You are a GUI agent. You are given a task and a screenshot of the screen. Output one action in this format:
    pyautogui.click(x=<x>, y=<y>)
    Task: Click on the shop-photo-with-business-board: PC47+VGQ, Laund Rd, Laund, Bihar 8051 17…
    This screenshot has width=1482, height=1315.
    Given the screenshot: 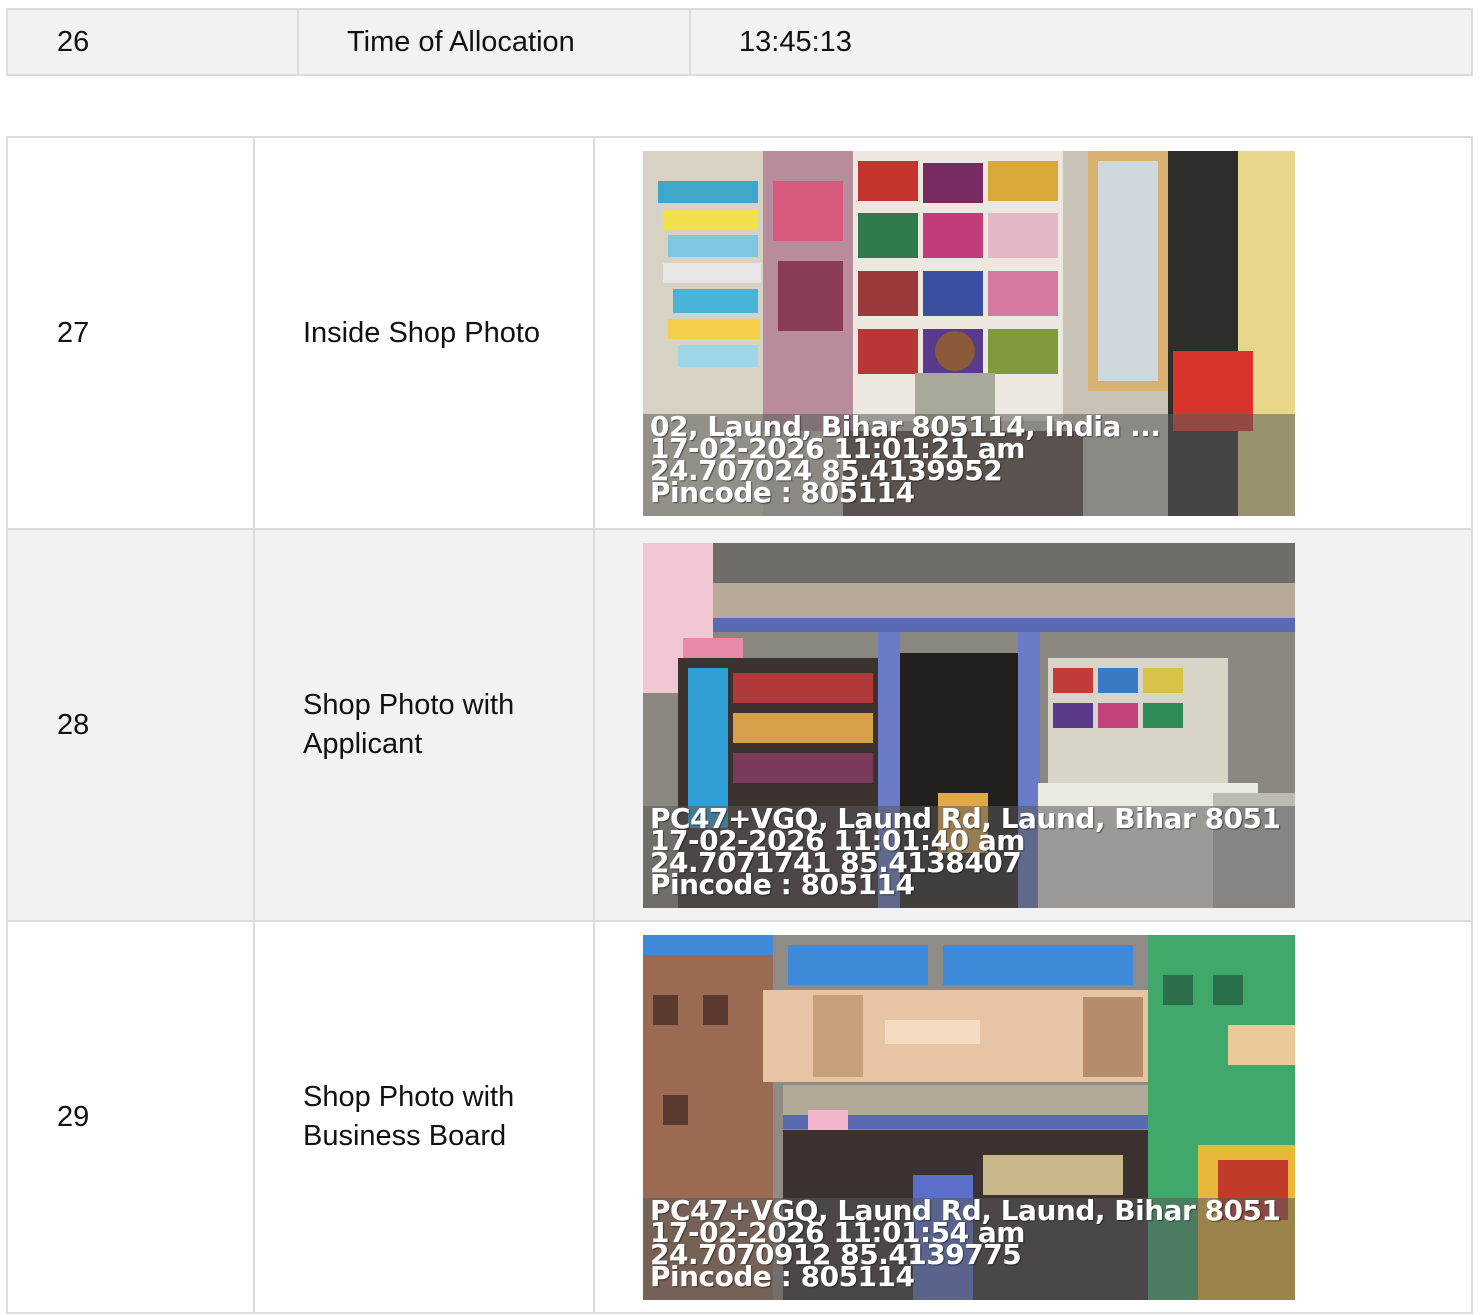 What is the action you would take?
    pyautogui.click(x=969, y=1117)
    